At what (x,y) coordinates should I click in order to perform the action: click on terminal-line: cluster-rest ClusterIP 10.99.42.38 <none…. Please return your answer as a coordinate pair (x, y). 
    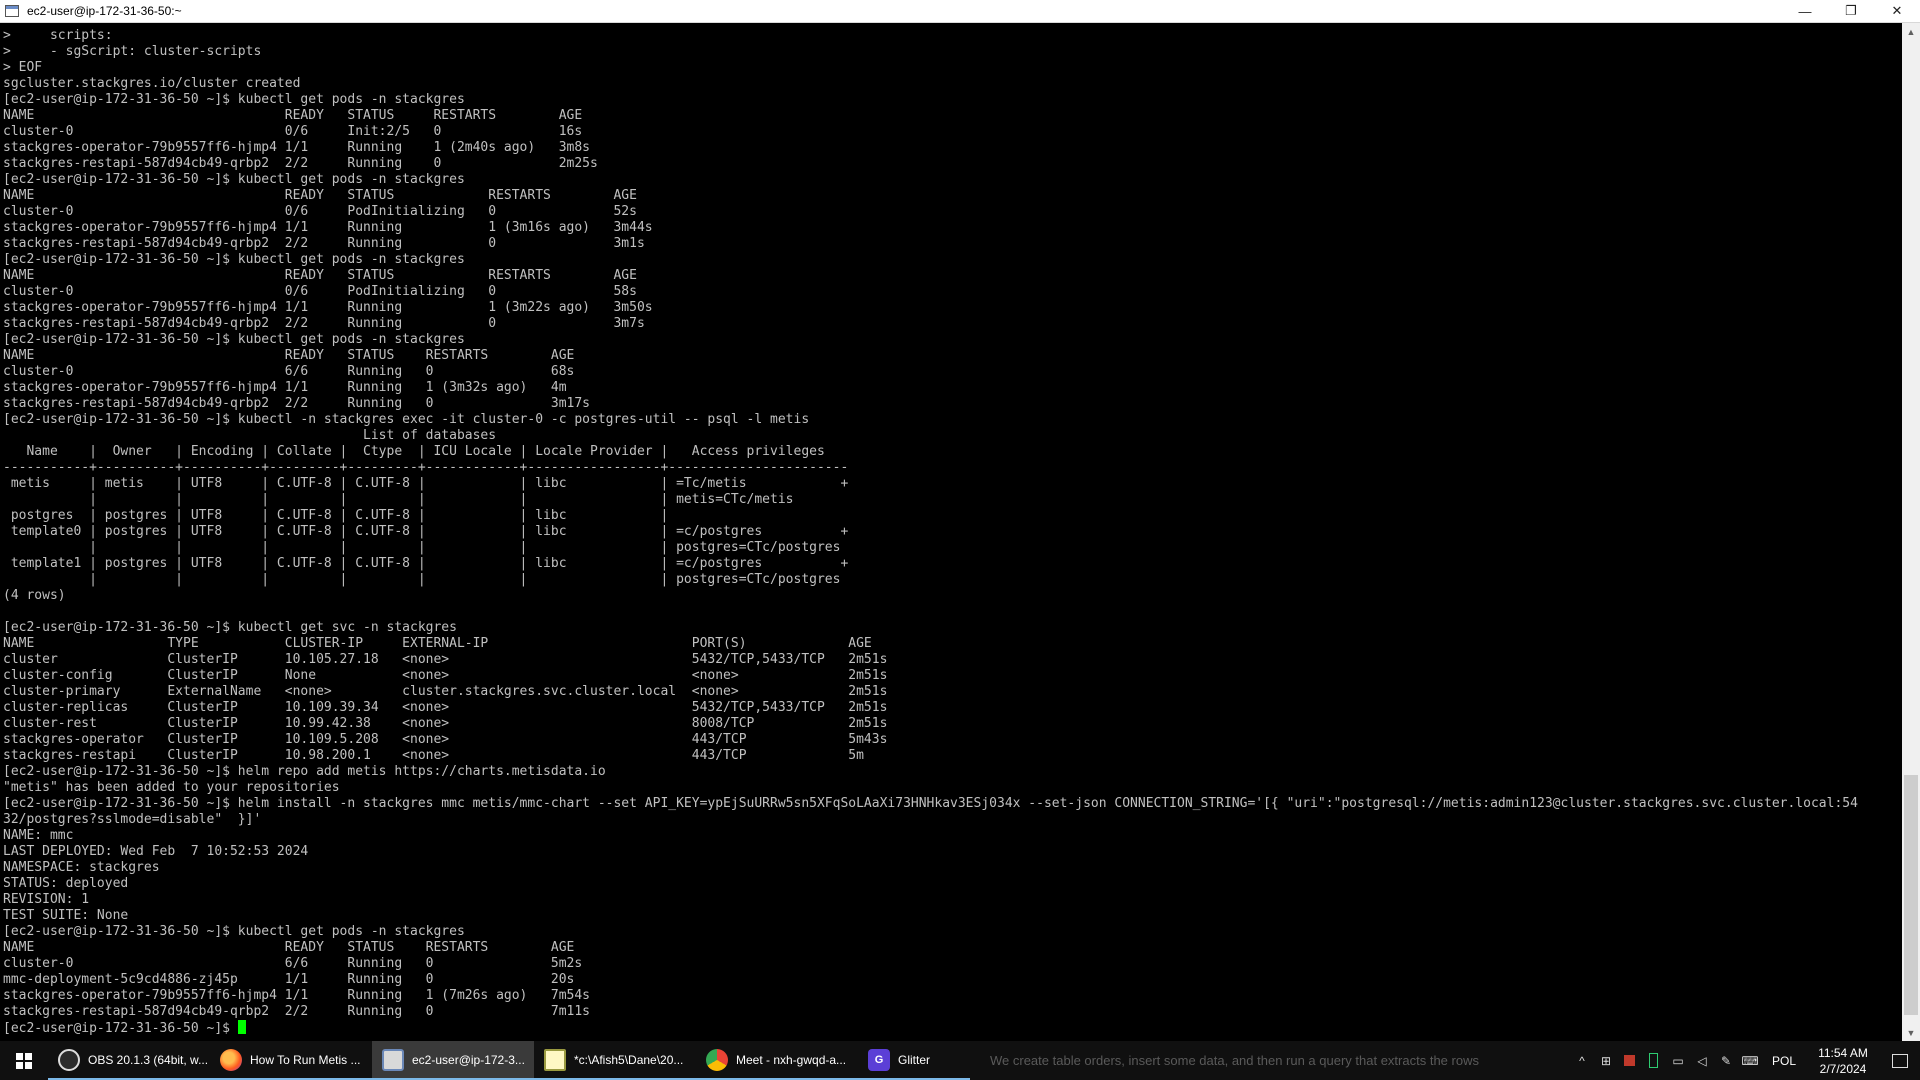
    Looking at the image, I should click on (445, 723).